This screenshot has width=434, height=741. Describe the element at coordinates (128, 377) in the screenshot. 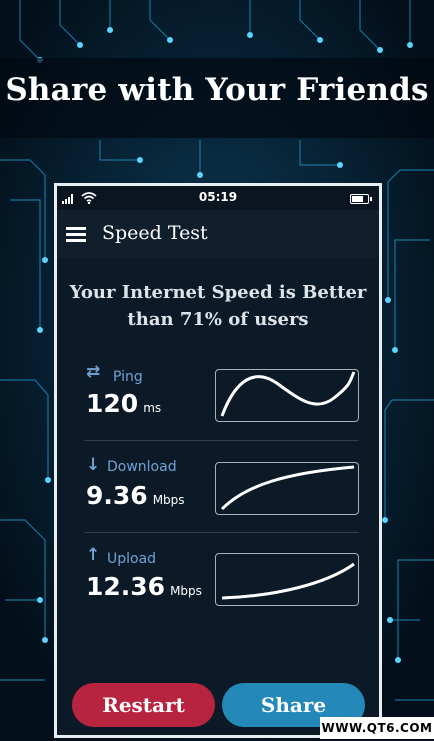

I see `ping-label: Ping` at that location.